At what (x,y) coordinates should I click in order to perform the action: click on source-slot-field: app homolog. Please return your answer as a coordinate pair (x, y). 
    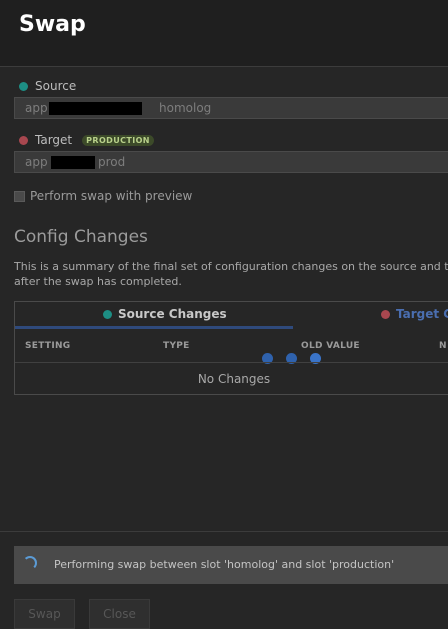
    Looking at the image, I should click on (231, 108).